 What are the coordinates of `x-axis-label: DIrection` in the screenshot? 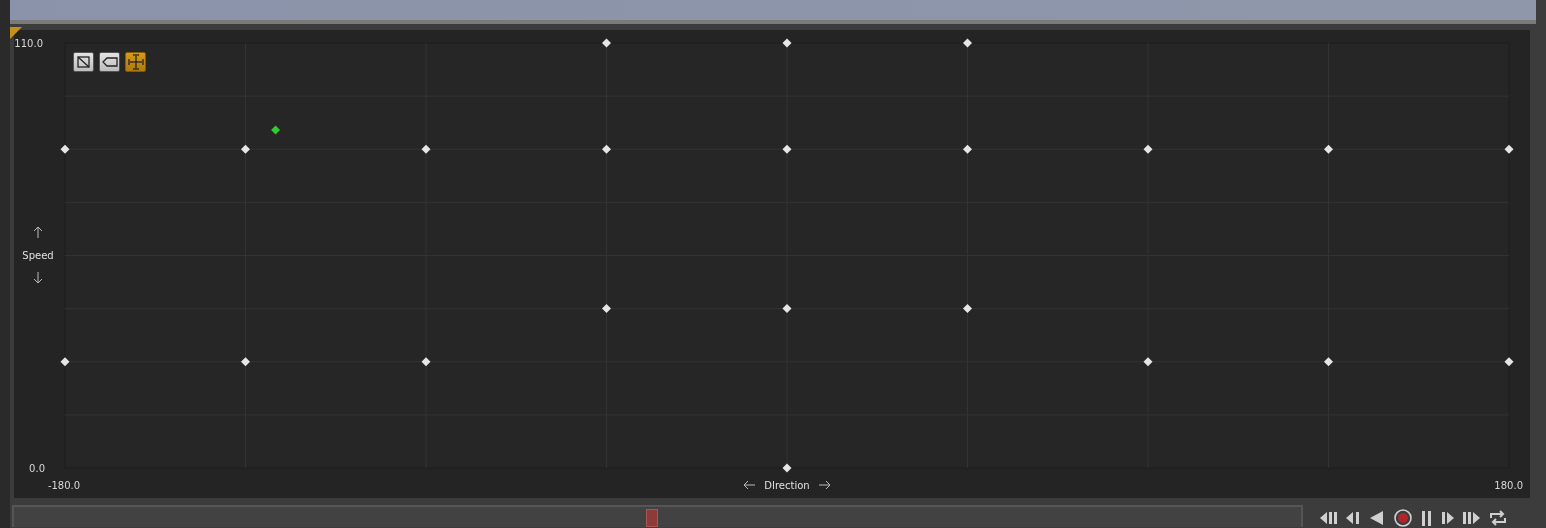 It's located at (787, 485).